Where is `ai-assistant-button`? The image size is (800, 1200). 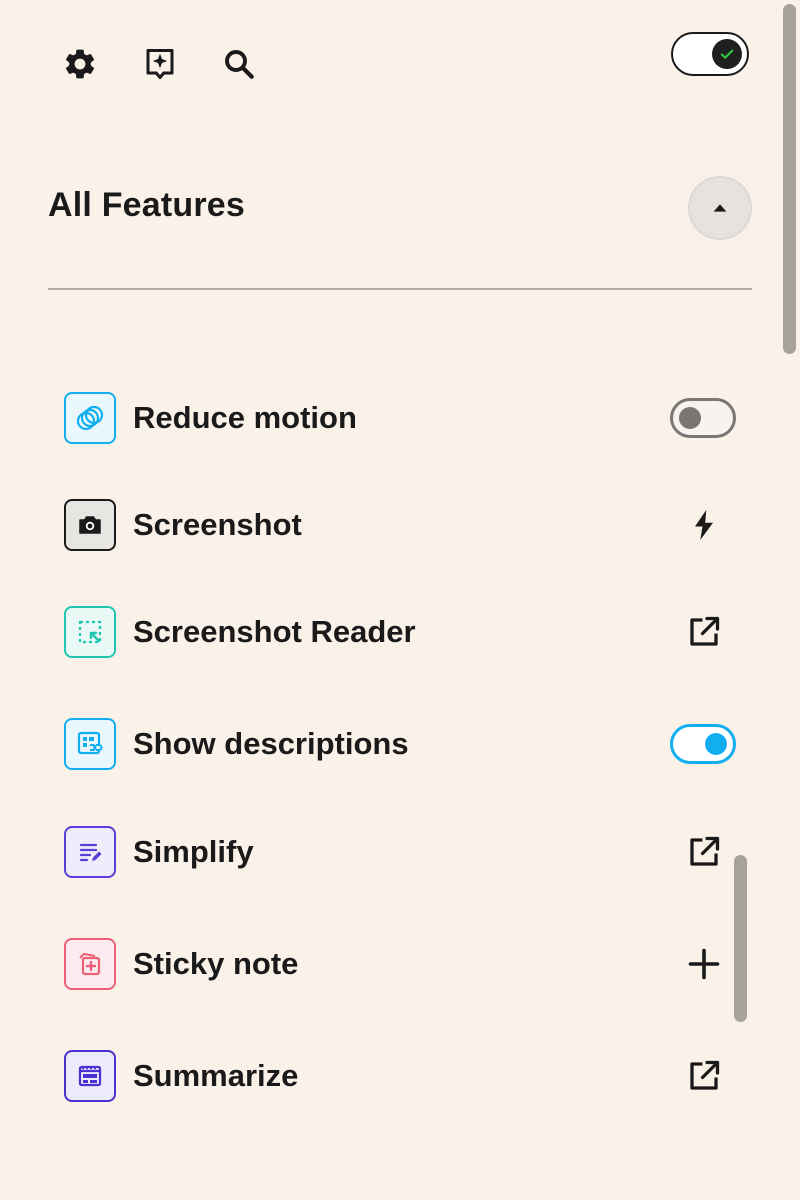
ai-assistant-button is located at coordinates (160, 64).